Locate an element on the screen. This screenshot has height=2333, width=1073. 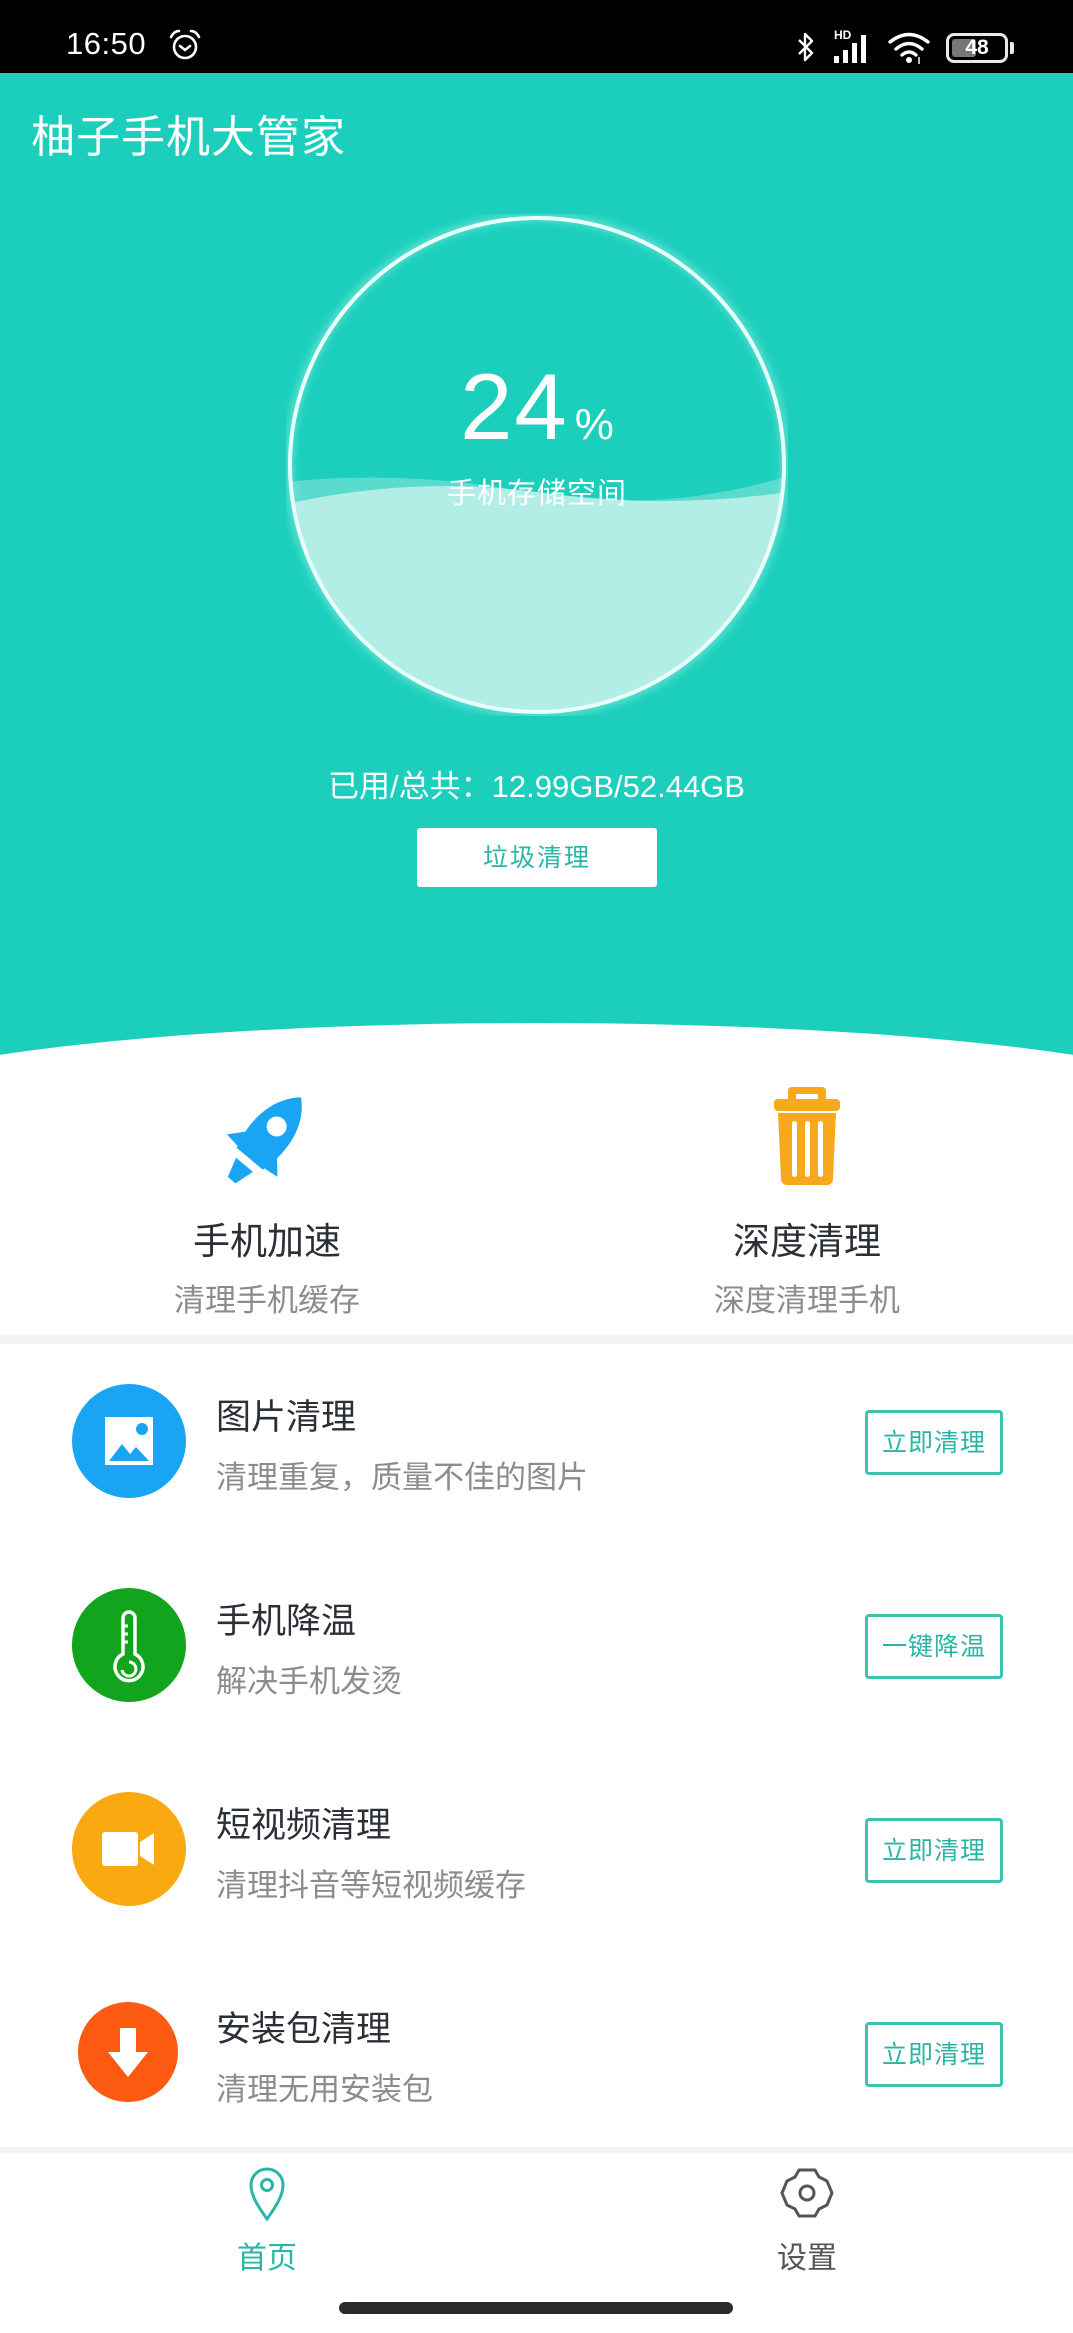
storage-percent: 24% is located at coordinates (537, 407).